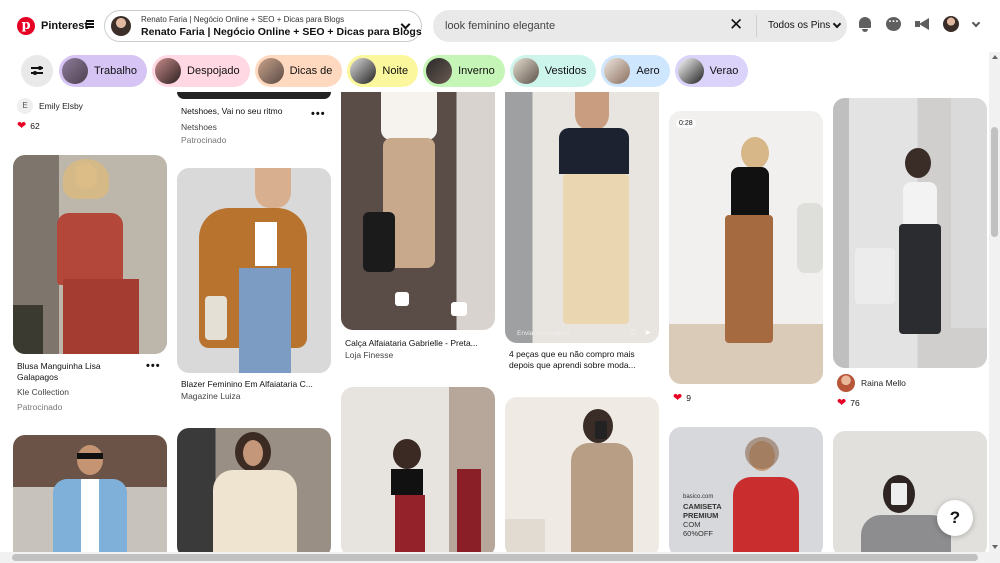 Image resolution: width=1000 pixels, height=563 pixels. I want to click on search-input, so click(585, 26).